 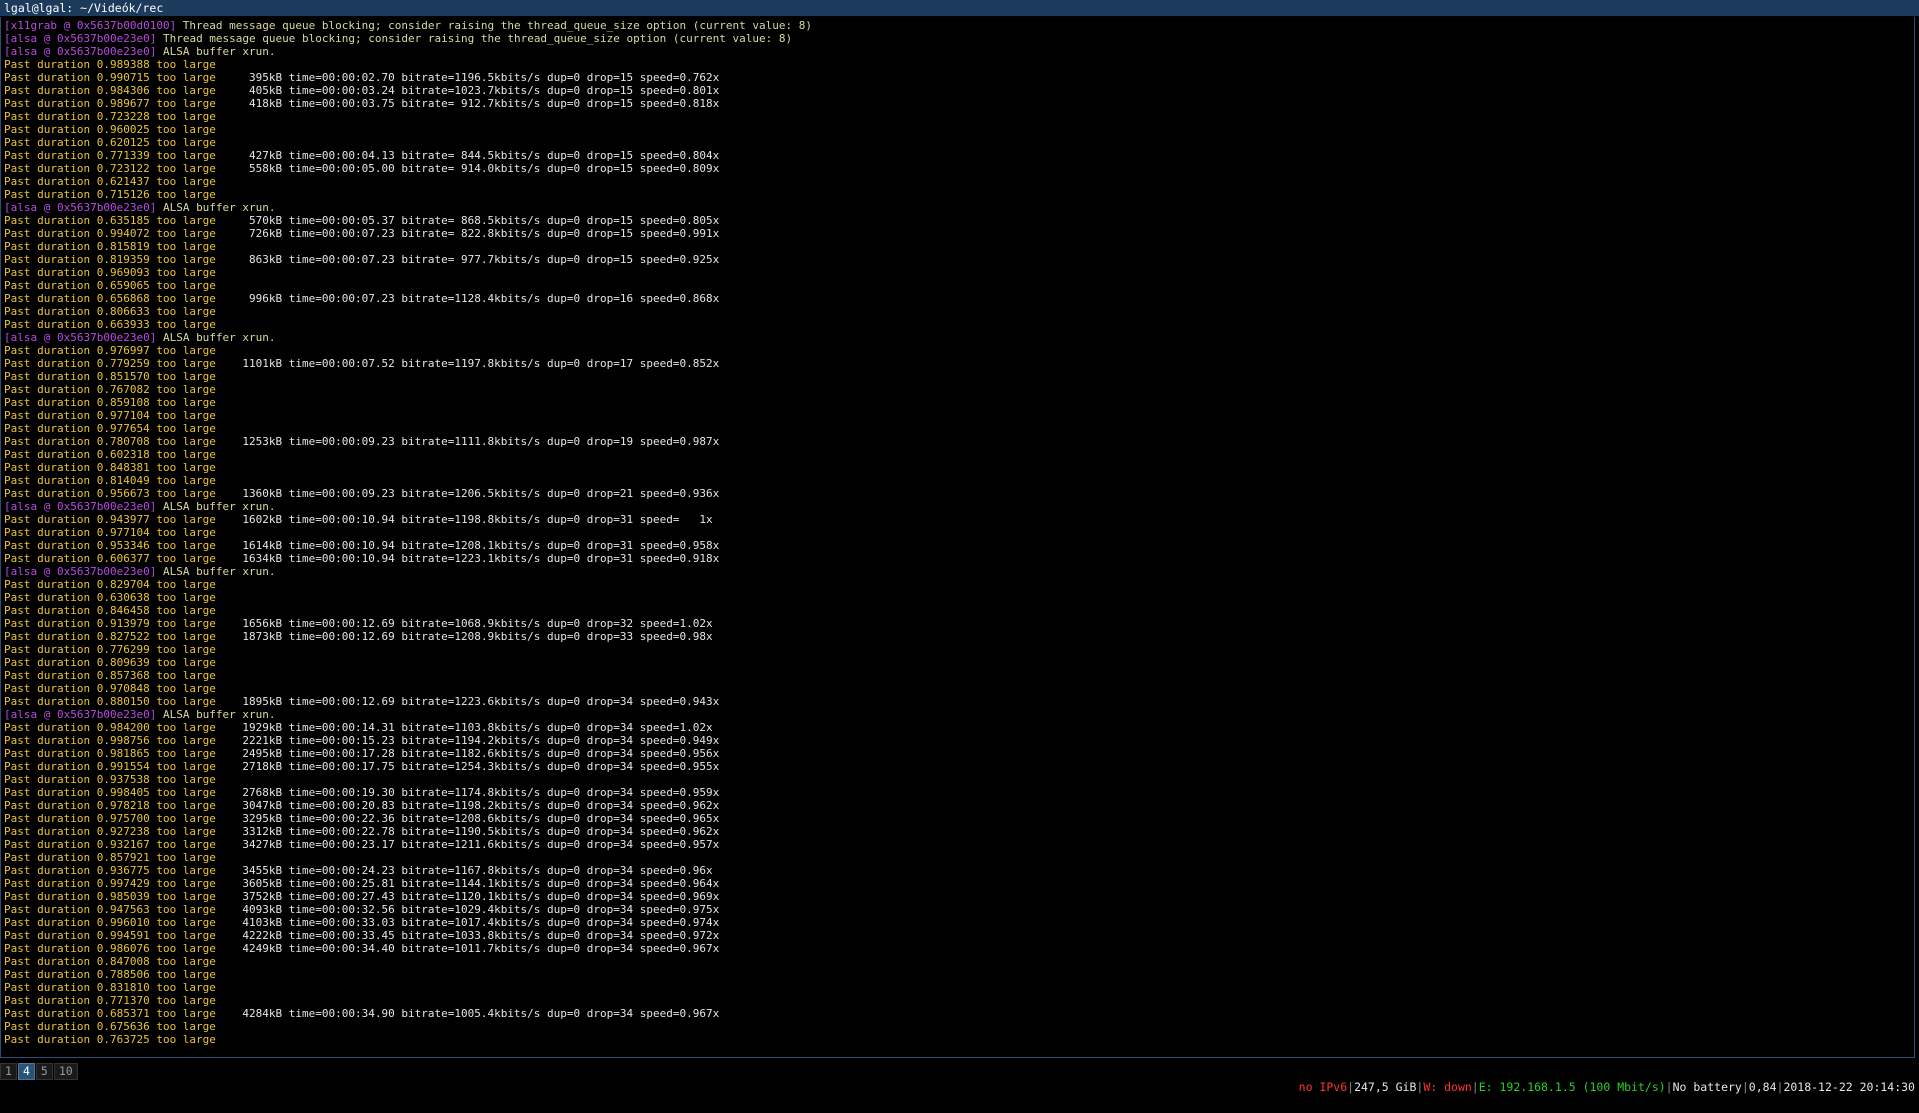 What do you see at coordinates (110, 792) in the screenshot?
I see `log-warning: Past duration 0.998405 too large` at bounding box center [110, 792].